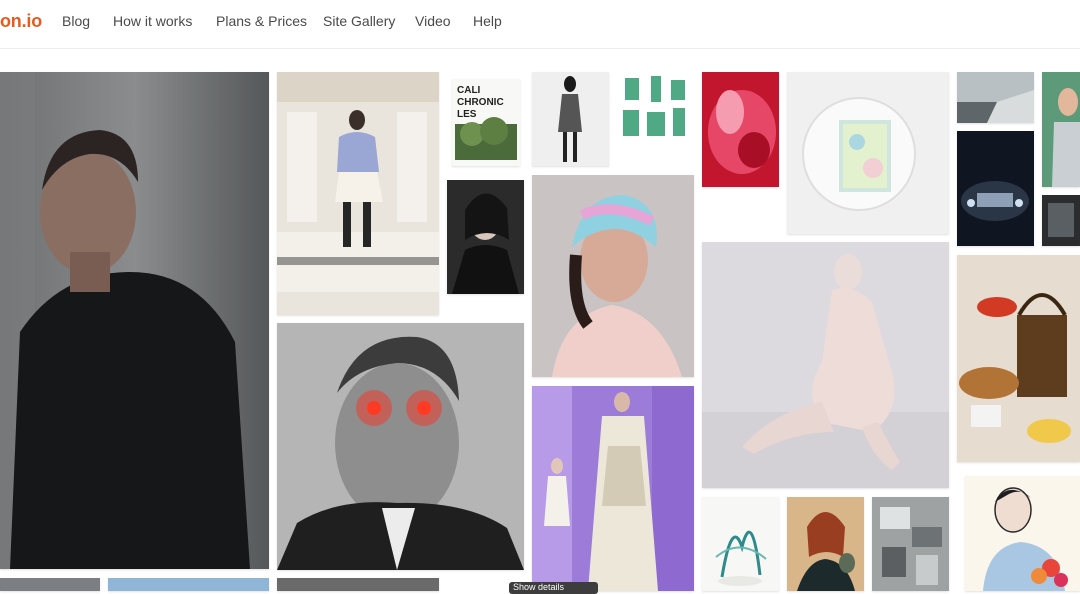 The image size is (1080, 594). What do you see at coordinates (740, 129) in the screenshot?
I see `gallery-image-red-flower` at bounding box center [740, 129].